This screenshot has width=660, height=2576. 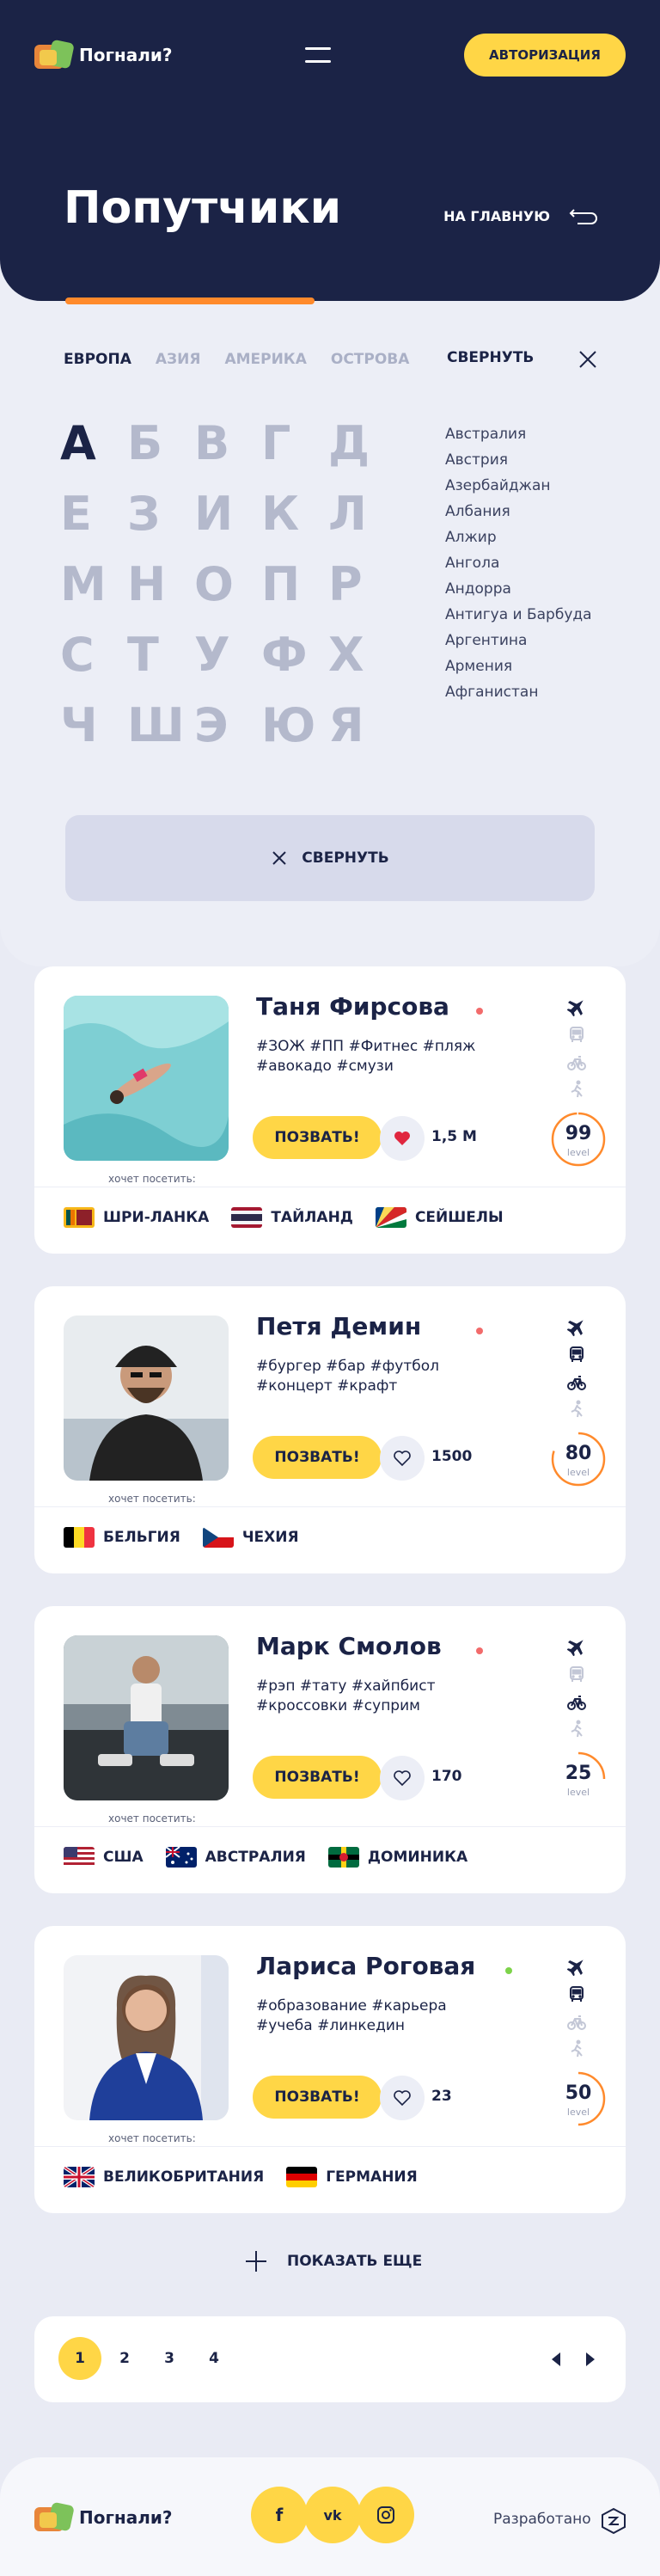 What do you see at coordinates (556, 2359) in the screenshot?
I see `prev-page-icon` at bounding box center [556, 2359].